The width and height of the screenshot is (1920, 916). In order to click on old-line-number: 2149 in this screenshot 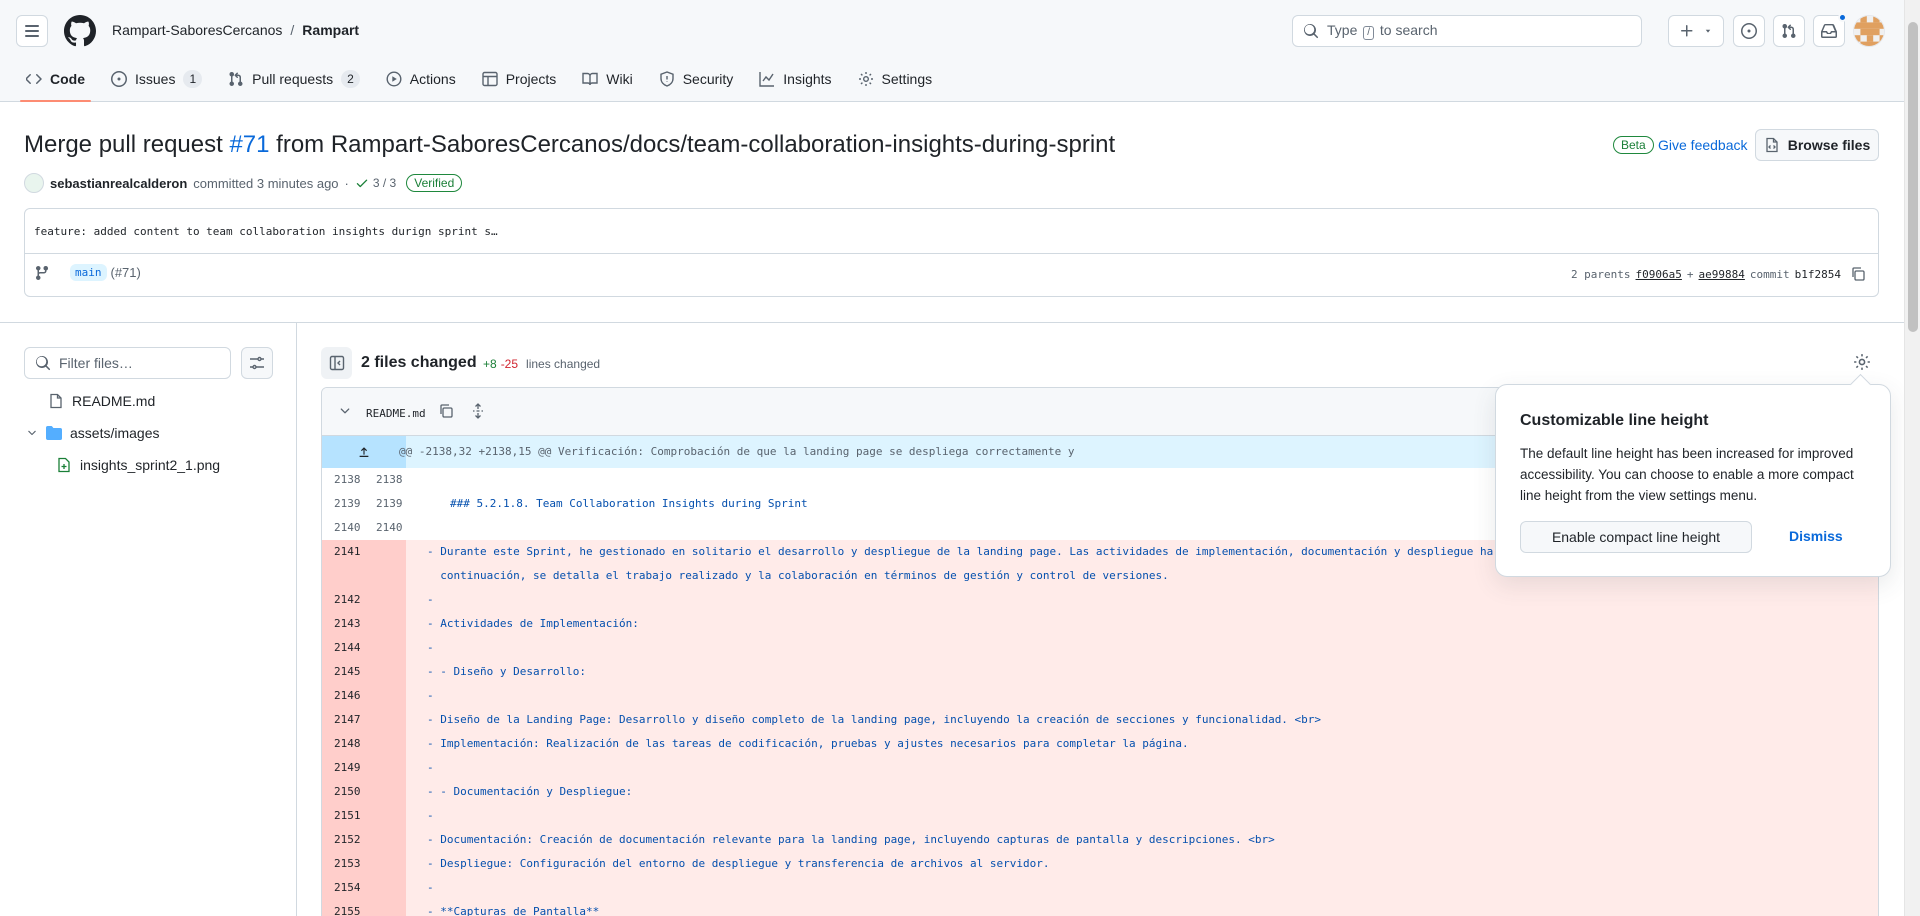, I will do `click(343, 768)`.